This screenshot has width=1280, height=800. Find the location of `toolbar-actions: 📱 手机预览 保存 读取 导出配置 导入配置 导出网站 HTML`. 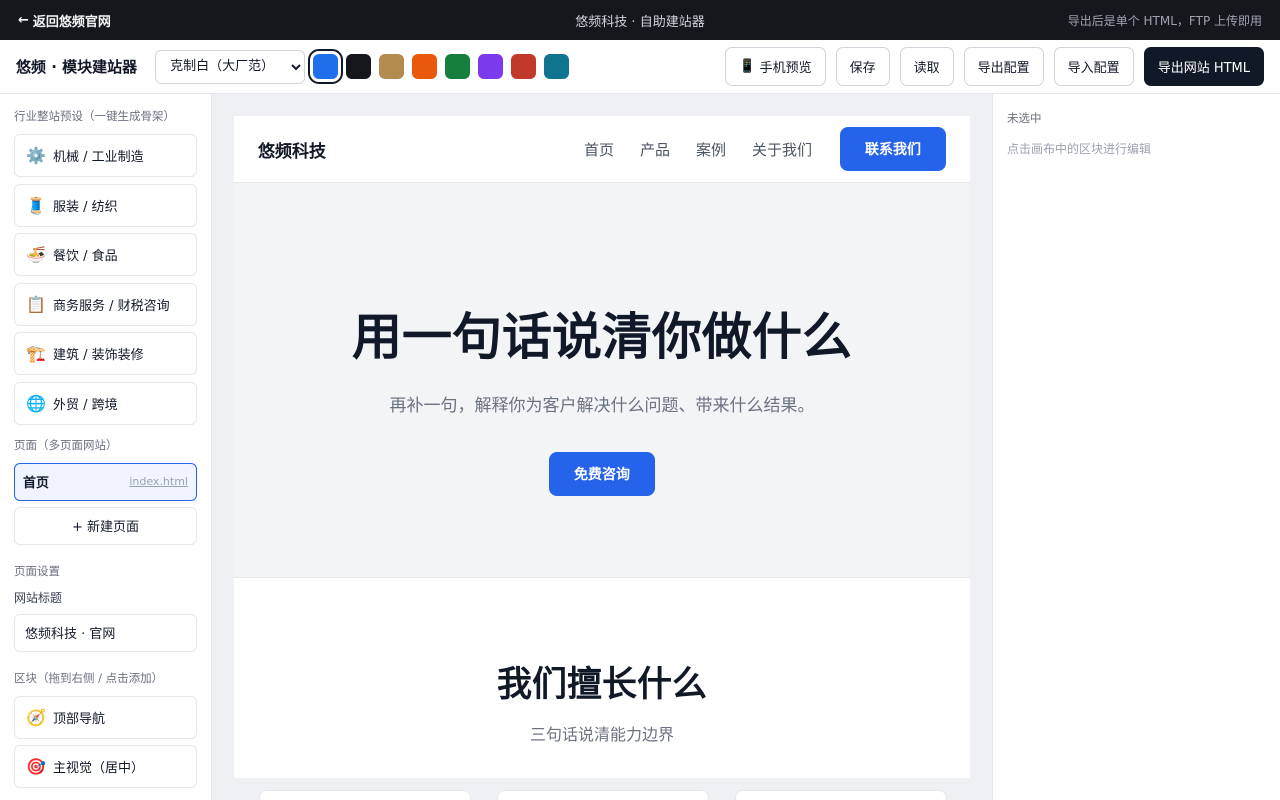

toolbar-actions: 📱 手机预览 保存 读取 导出配置 导入配置 导出网站 HTML is located at coordinates (994, 66).